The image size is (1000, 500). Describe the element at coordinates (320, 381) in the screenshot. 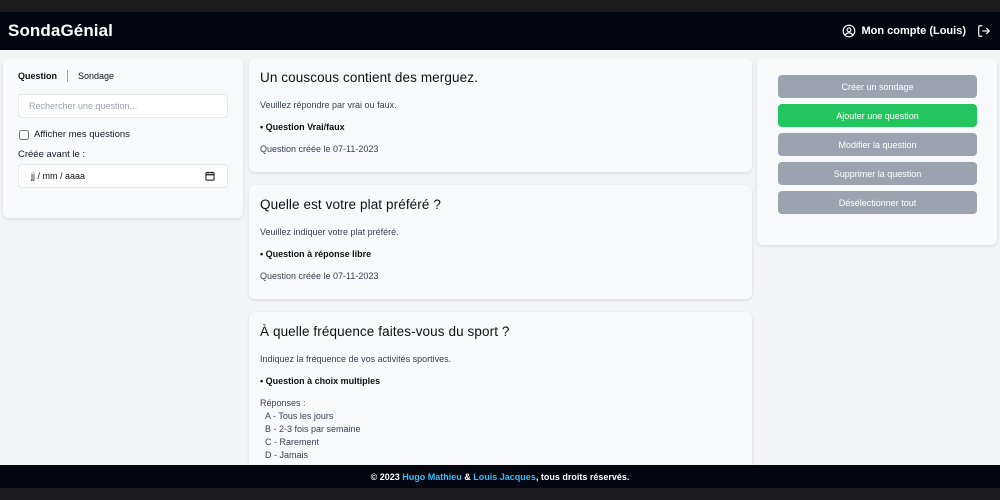

I see `question-type: • Question à choix multiples` at that location.